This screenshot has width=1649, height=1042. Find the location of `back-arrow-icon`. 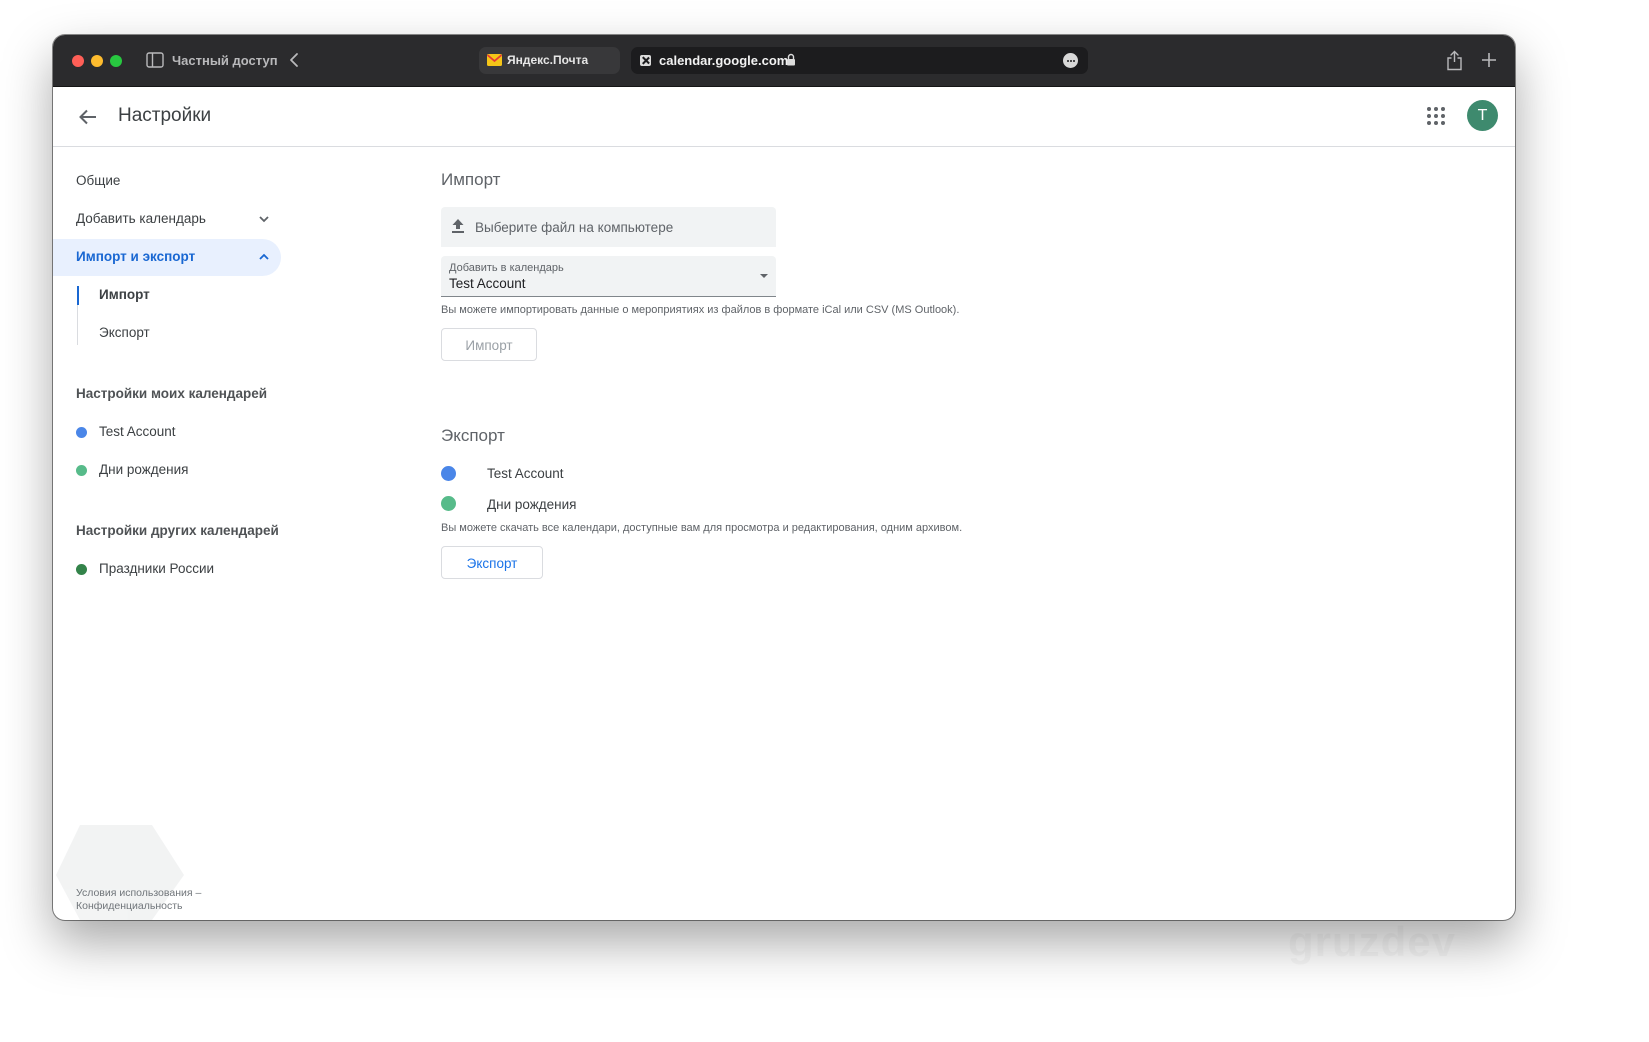

back-arrow-icon is located at coordinates (88, 117).